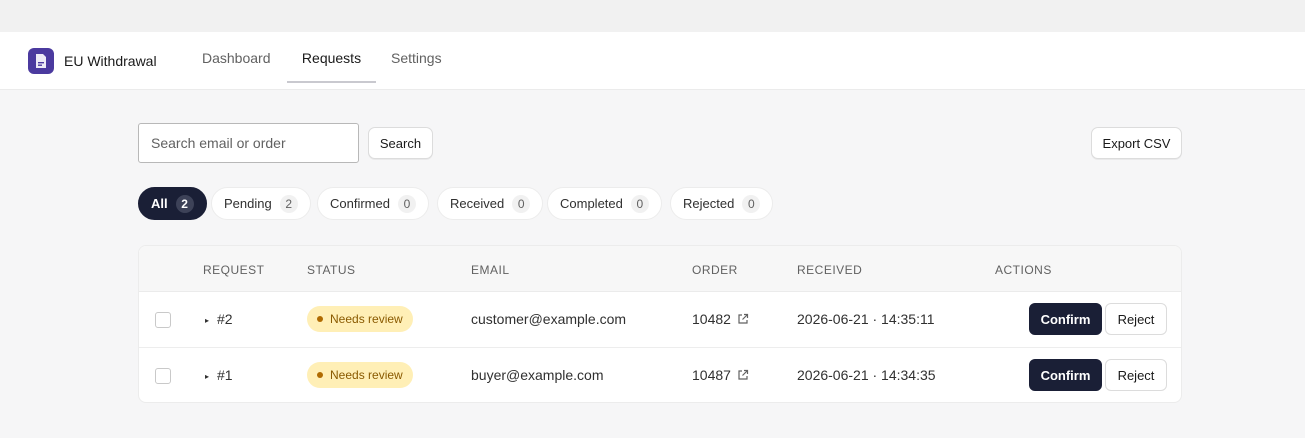 Image resolution: width=1305 pixels, height=438 pixels. Describe the element at coordinates (537, 375) in the screenshot. I see `email-cell: buyer@example.com` at that location.